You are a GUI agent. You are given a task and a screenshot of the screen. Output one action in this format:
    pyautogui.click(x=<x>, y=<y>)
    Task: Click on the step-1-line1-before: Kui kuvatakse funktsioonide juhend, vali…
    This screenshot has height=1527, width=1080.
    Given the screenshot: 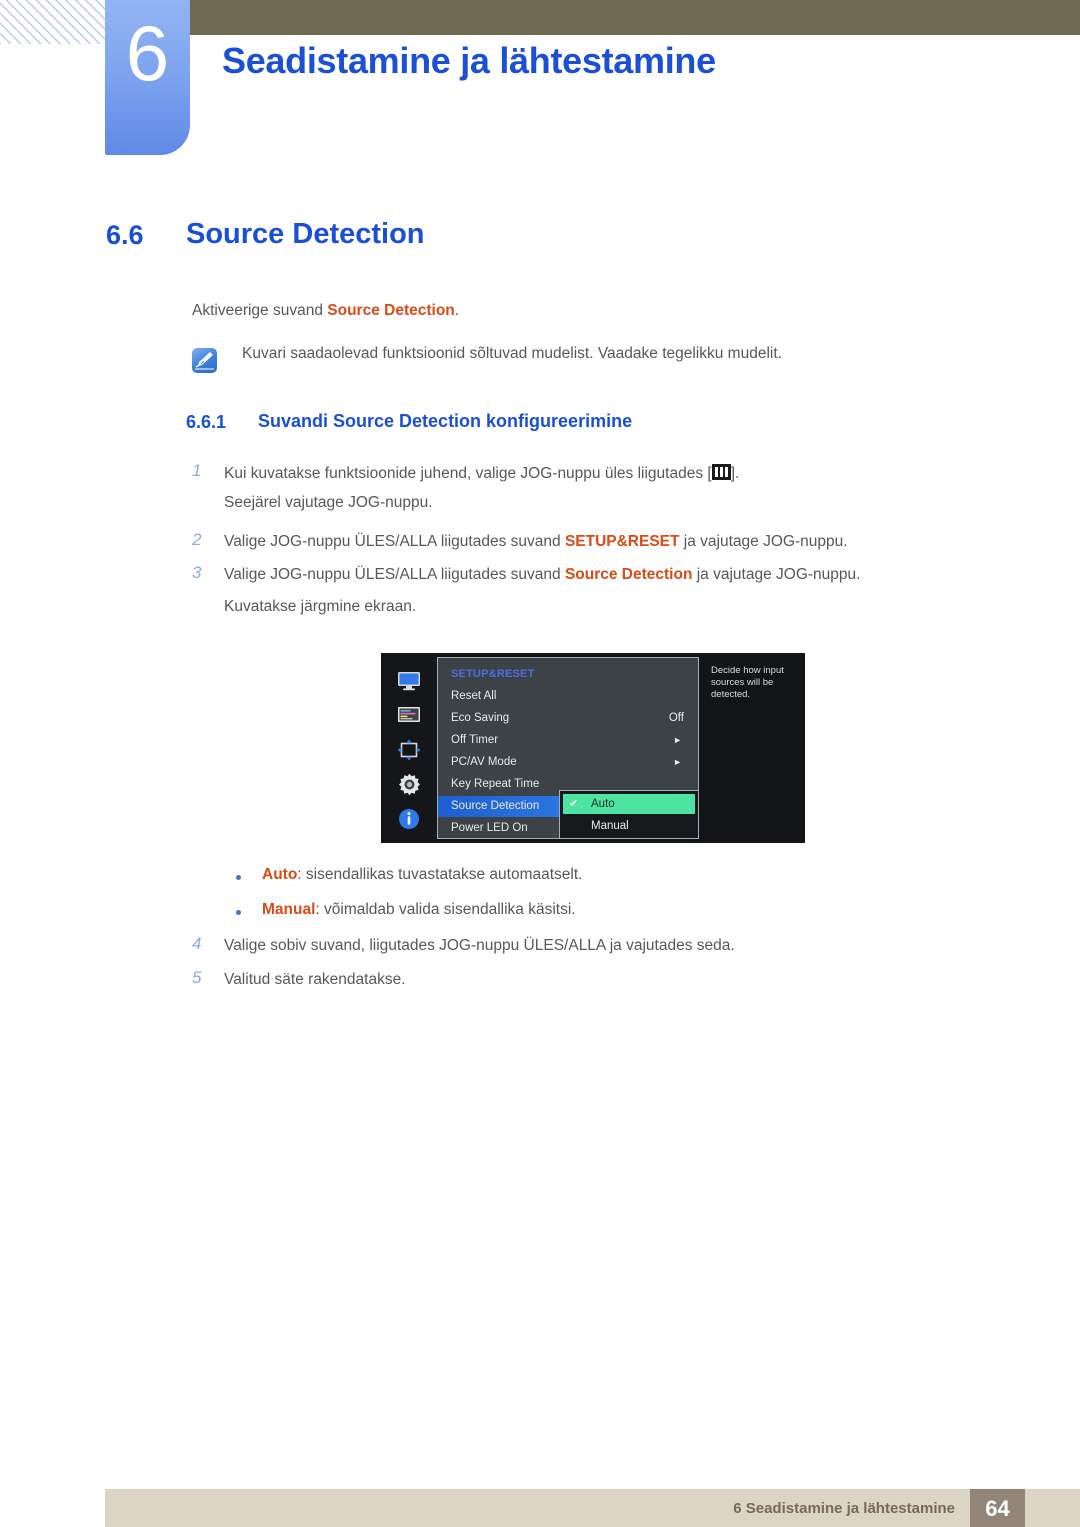 What is the action you would take?
    pyautogui.click(x=468, y=473)
    